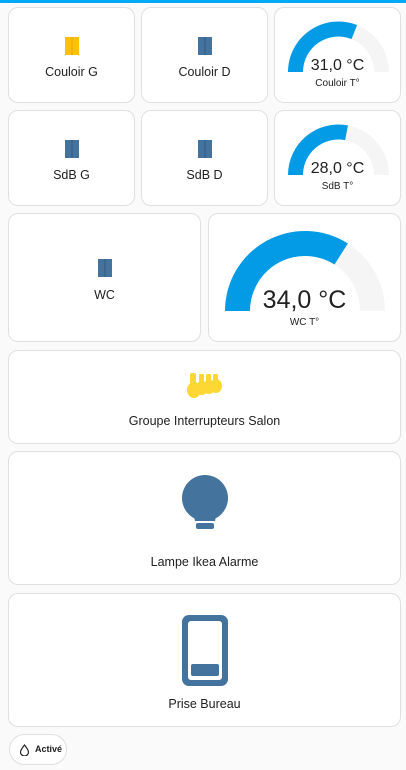 Image resolution: width=406 pixels, height=770 pixels. What do you see at coordinates (204, 175) in the screenshot?
I see `tile-label: SdB D` at bounding box center [204, 175].